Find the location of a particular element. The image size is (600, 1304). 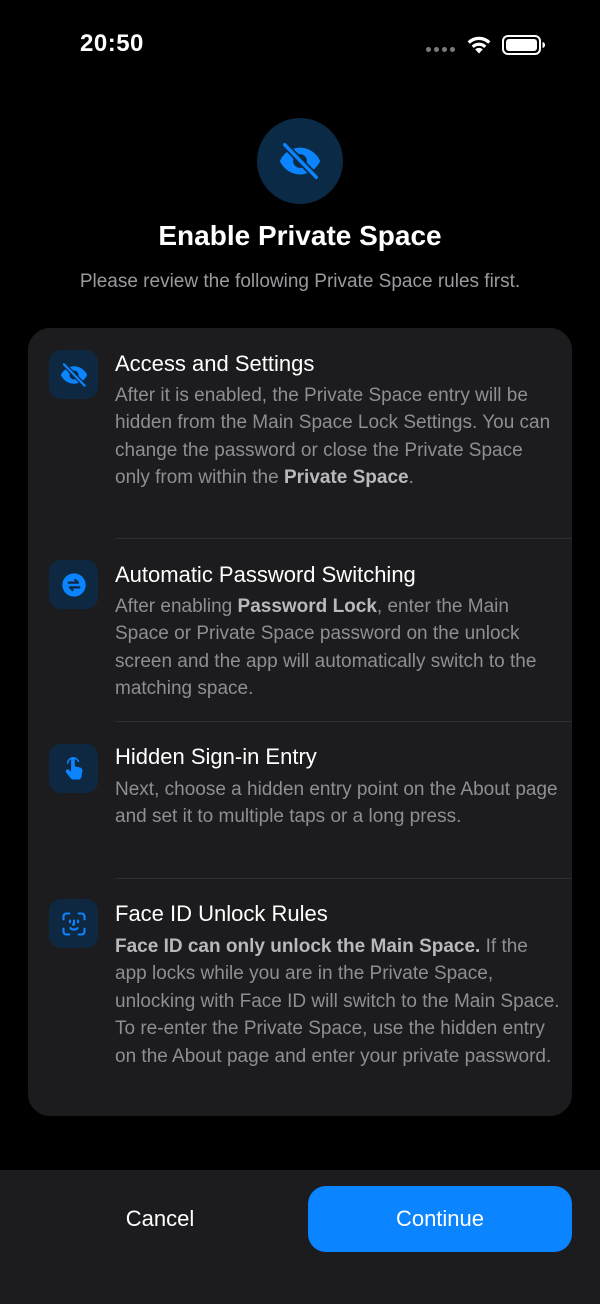

wifi-icon is located at coordinates (479, 45).